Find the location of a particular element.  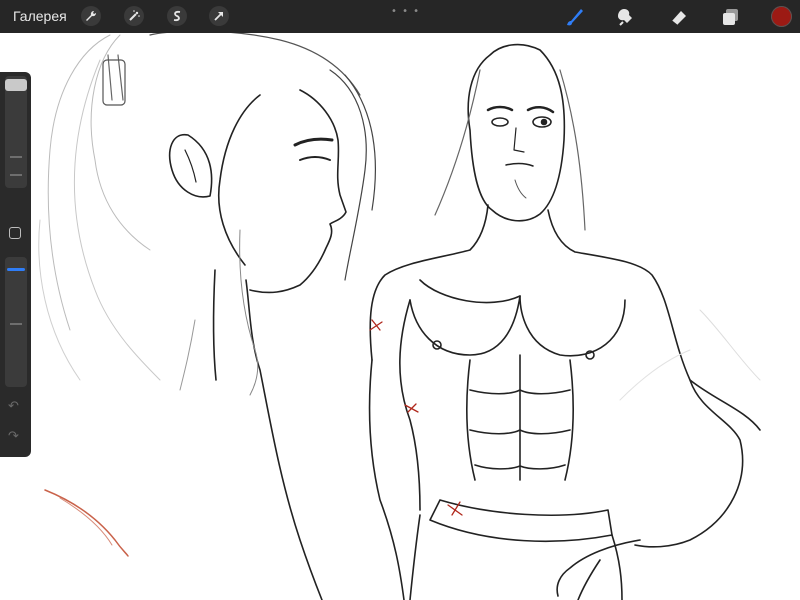

left-sidebar: ↶ ↷ is located at coordinates (15, 264).